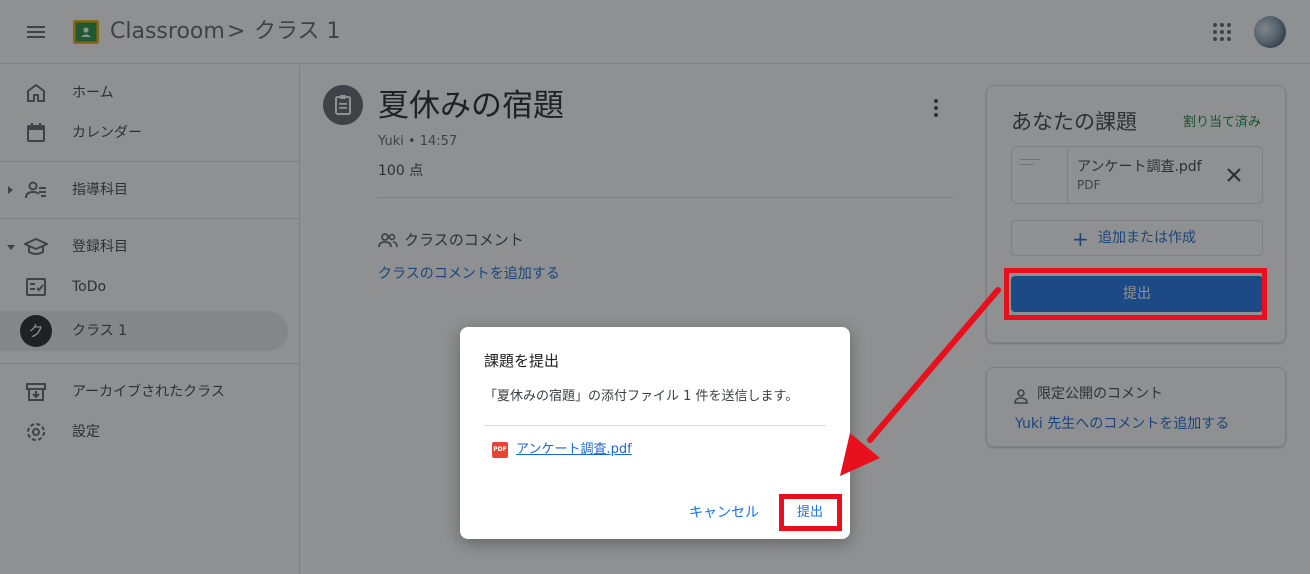 The height and width of the screenshot is (574, 1310). Describe the element at coordinates (641, 396) in the screenshot. I see `dialog-message: 「夏休みの宿題」の添付ファイル 1 件を送信します。` at that location.